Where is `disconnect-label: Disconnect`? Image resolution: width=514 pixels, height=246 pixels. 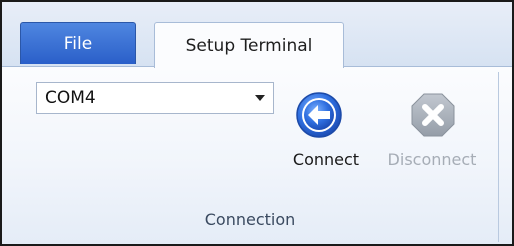 disconnect-label: Disconnect is located at coordinates (432, 159).